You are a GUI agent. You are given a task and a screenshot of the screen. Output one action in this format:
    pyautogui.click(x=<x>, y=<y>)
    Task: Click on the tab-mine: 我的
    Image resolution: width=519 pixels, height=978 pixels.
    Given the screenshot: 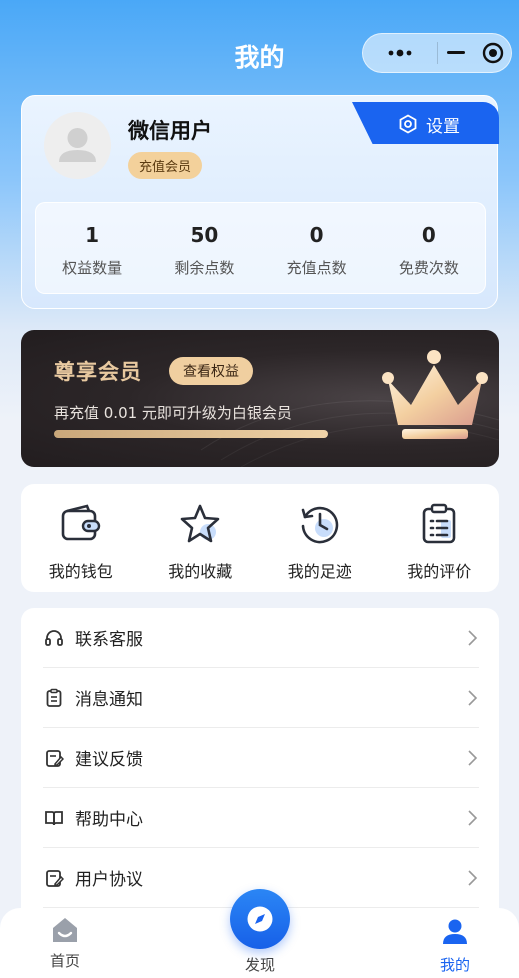 What is the action you would take?
    pyautogui.click(x=455, y=943)
    